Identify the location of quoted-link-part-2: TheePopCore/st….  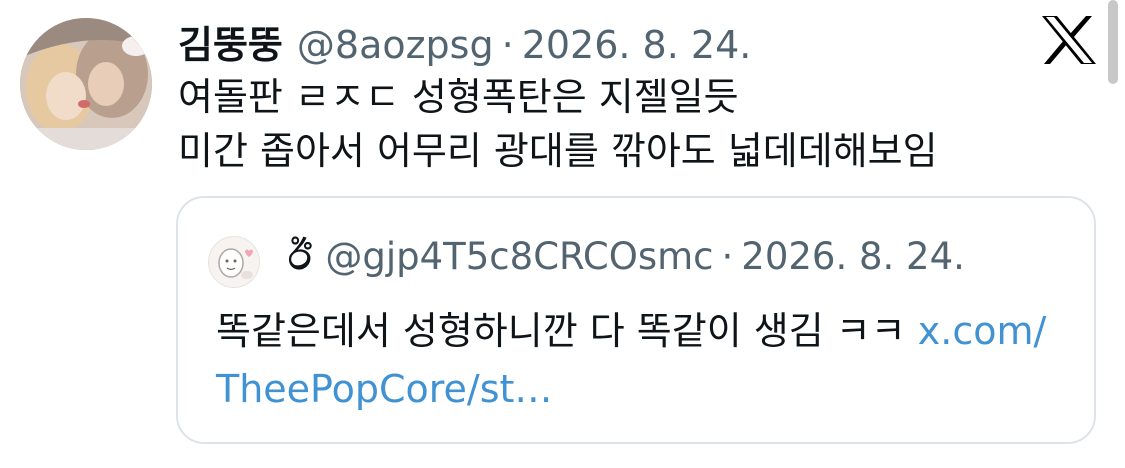
(384, 389).